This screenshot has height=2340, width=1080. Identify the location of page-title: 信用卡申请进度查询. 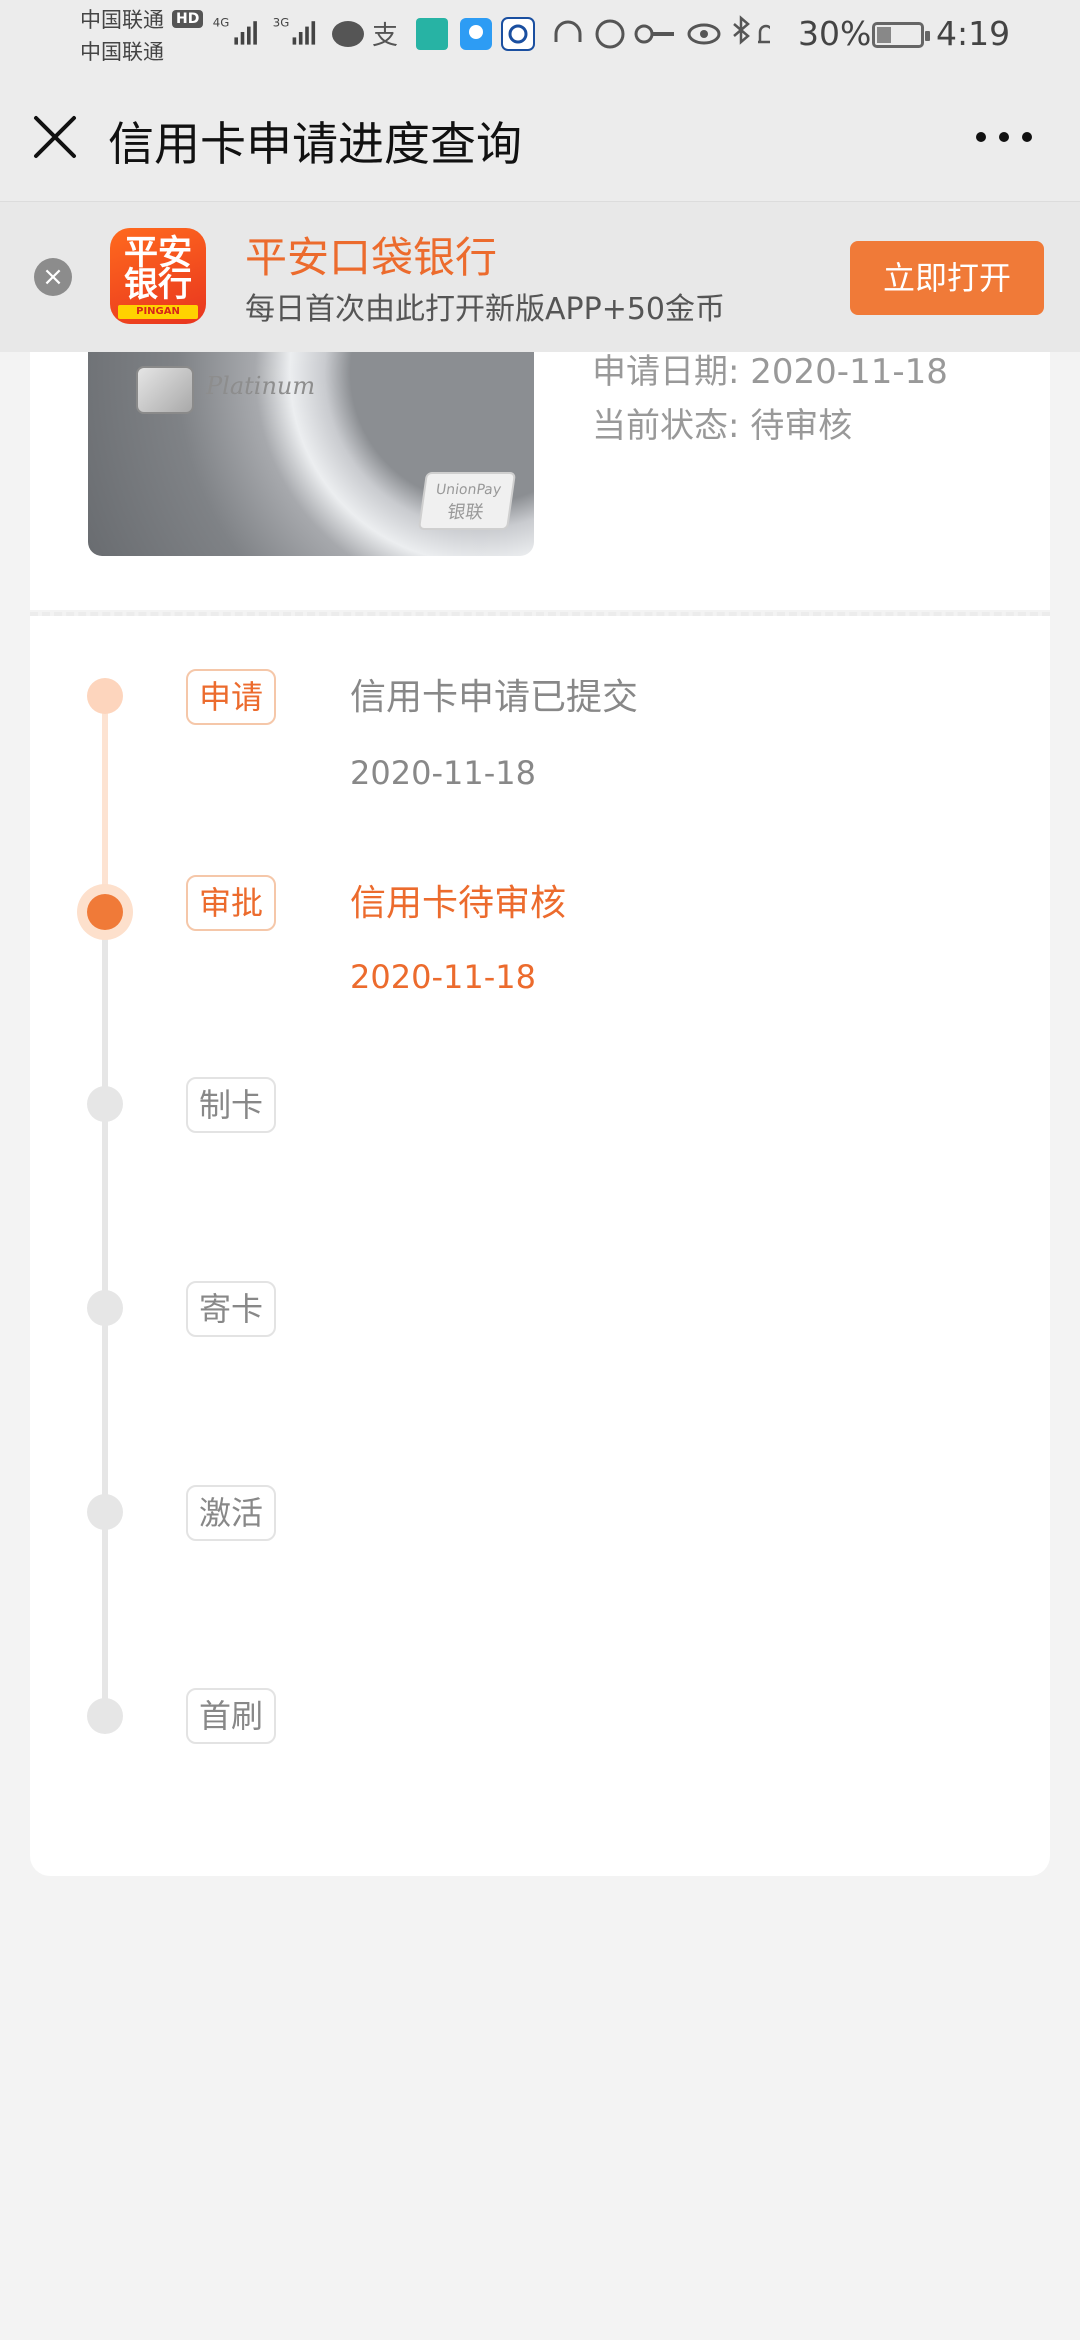
(315, 144).